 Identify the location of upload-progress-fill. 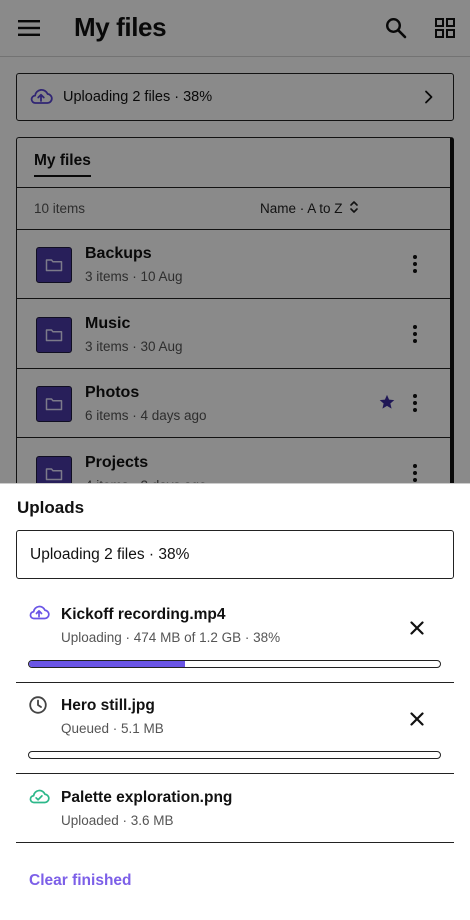
(107, 664).